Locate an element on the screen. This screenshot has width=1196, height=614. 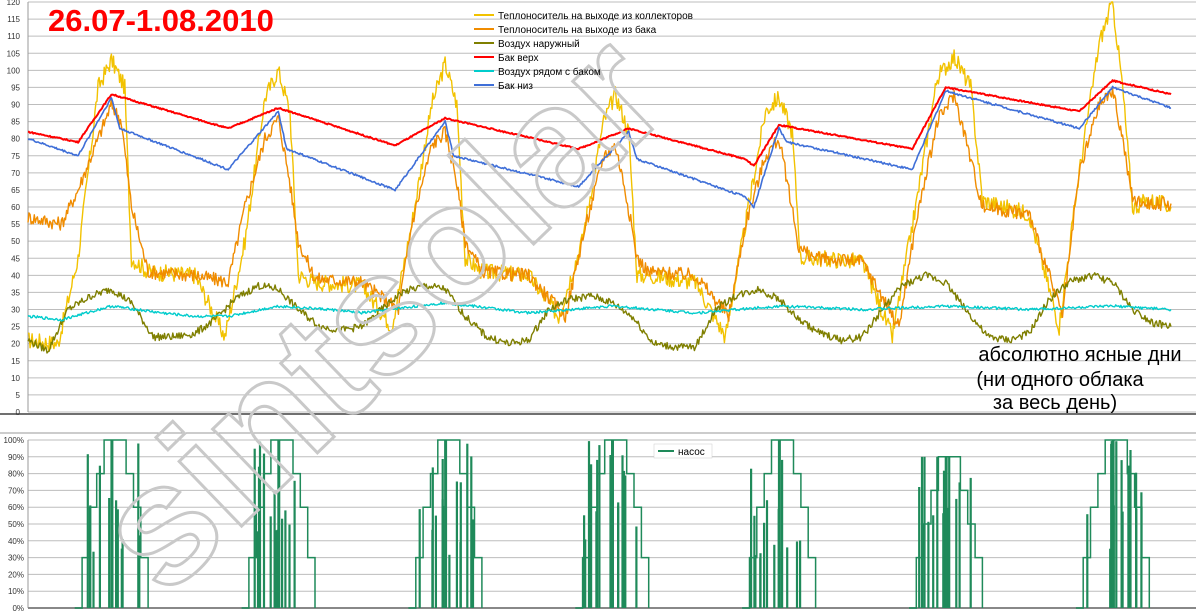
annotation-line-2: (ни одного облака is located at coordinates (1060, 380).